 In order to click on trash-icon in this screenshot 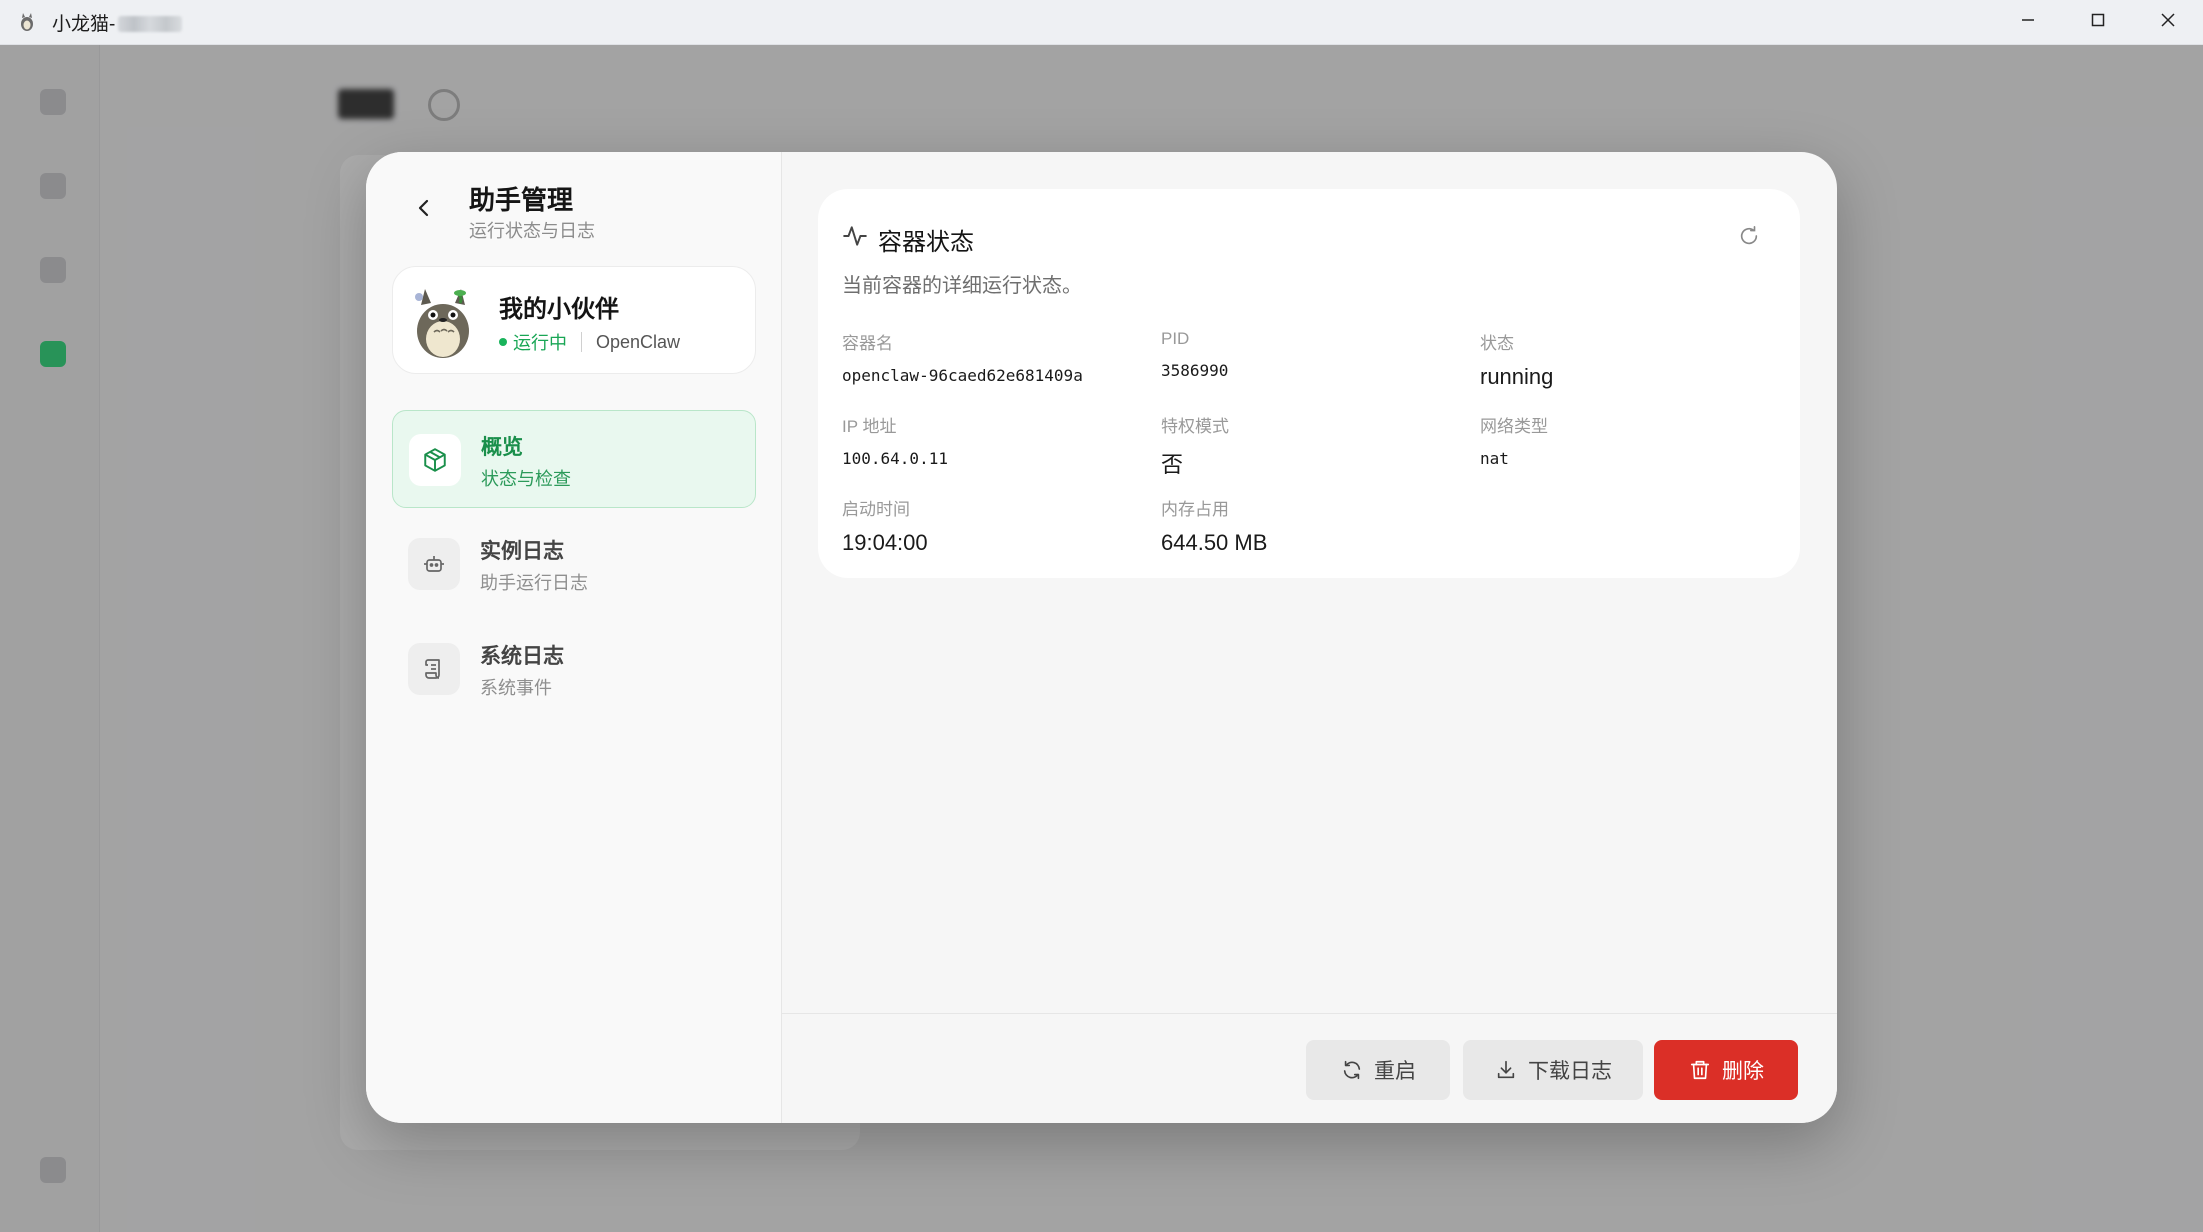, I will do `click(1700, 1070)`.